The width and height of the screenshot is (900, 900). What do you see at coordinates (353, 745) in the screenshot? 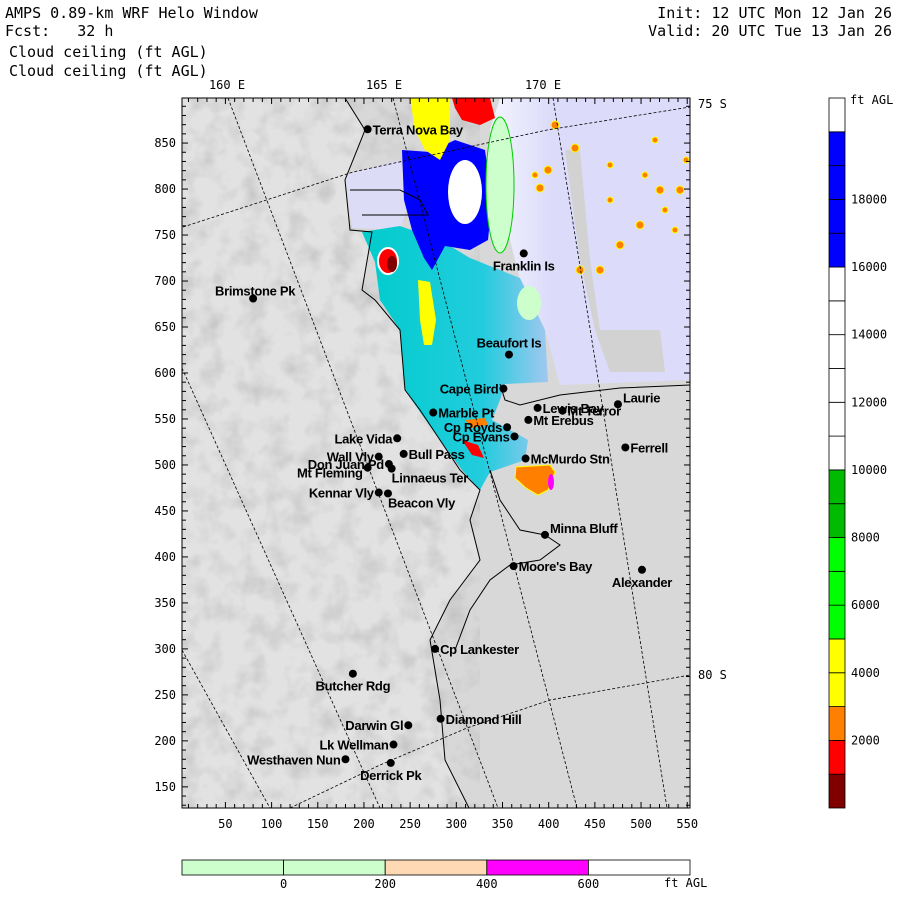
I see `station-label: Lk Wellman` at bounding box center [353, 745].